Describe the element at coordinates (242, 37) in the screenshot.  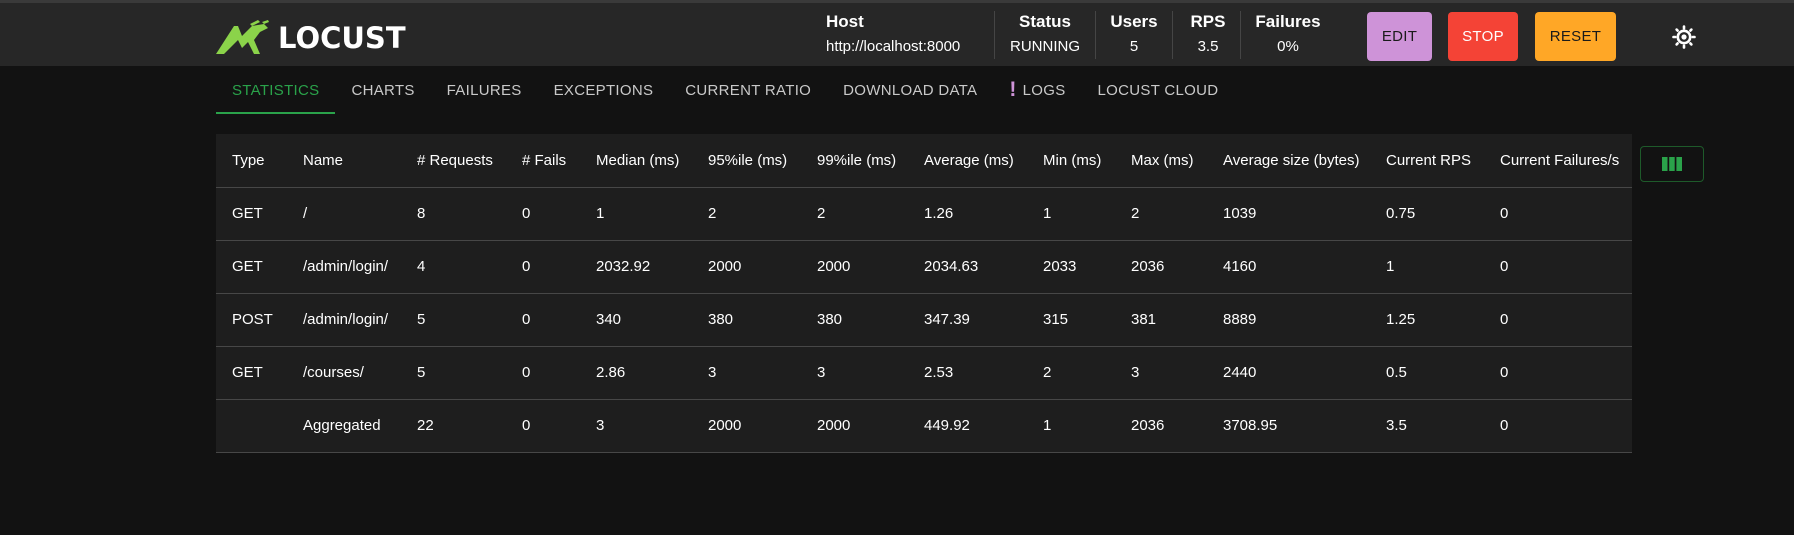
I see `grasshopper-icon` at that location.